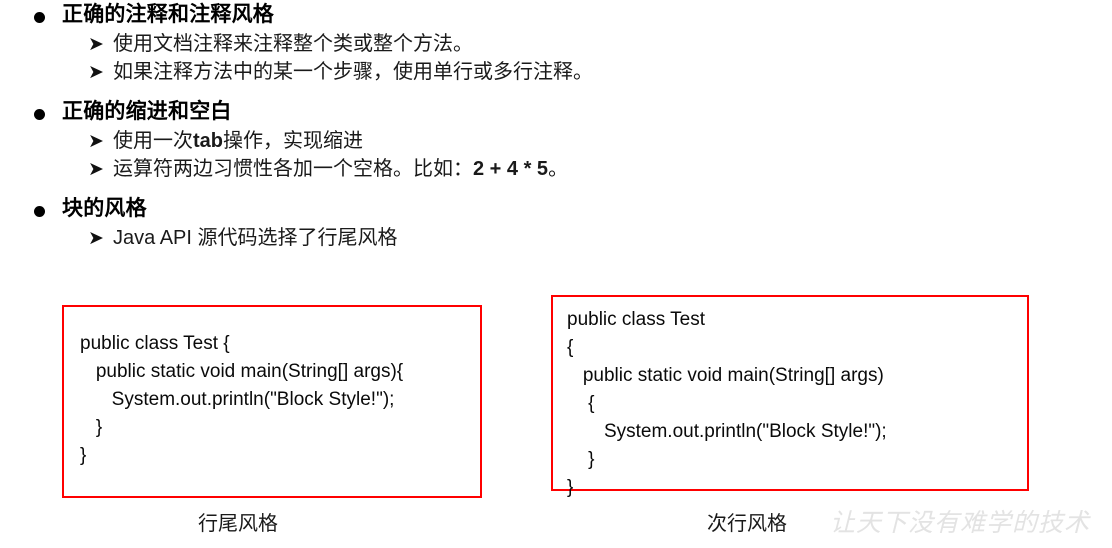  Describe the element at coordinates (168, 14) in the screenshot. I see `section-heading-text: 正确的注释和注释风格` at that location.